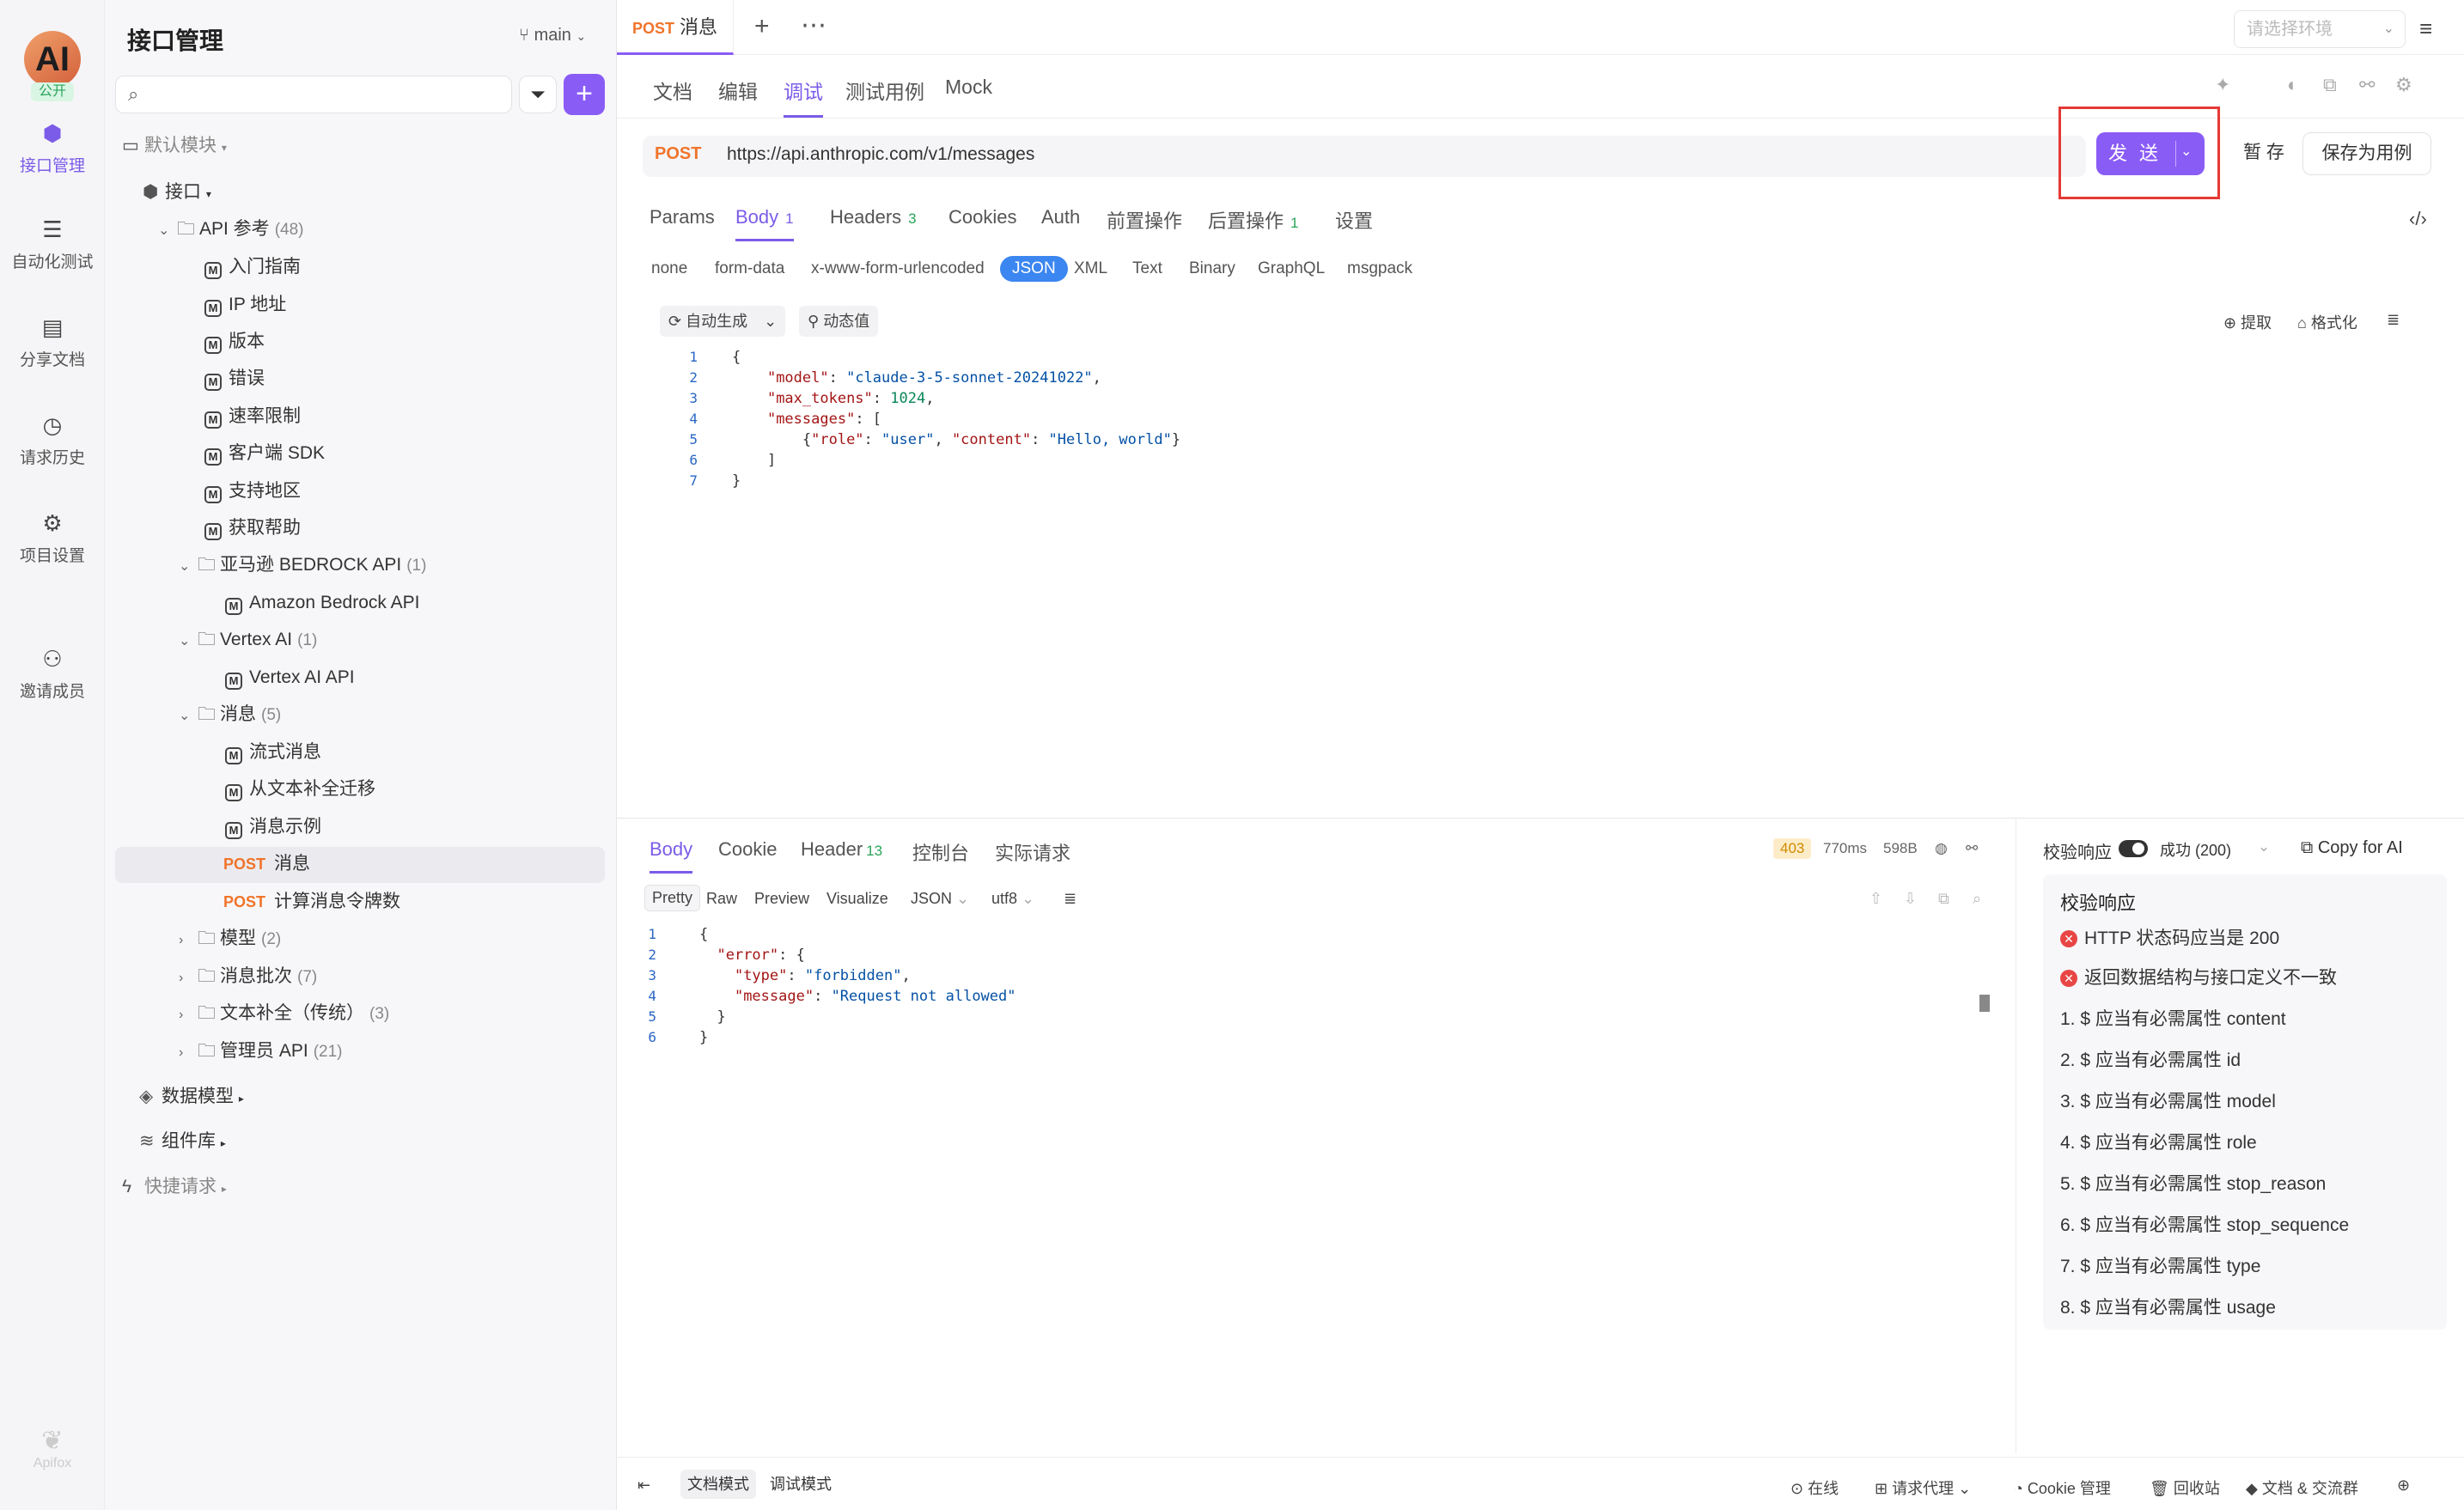 This screenshot has height=1510, width=2464. What do you see at coordinates (266, 864) in the screenshot?
I see `tree-endpoint-selected: POST 消息` at bounding box center [266, 864].